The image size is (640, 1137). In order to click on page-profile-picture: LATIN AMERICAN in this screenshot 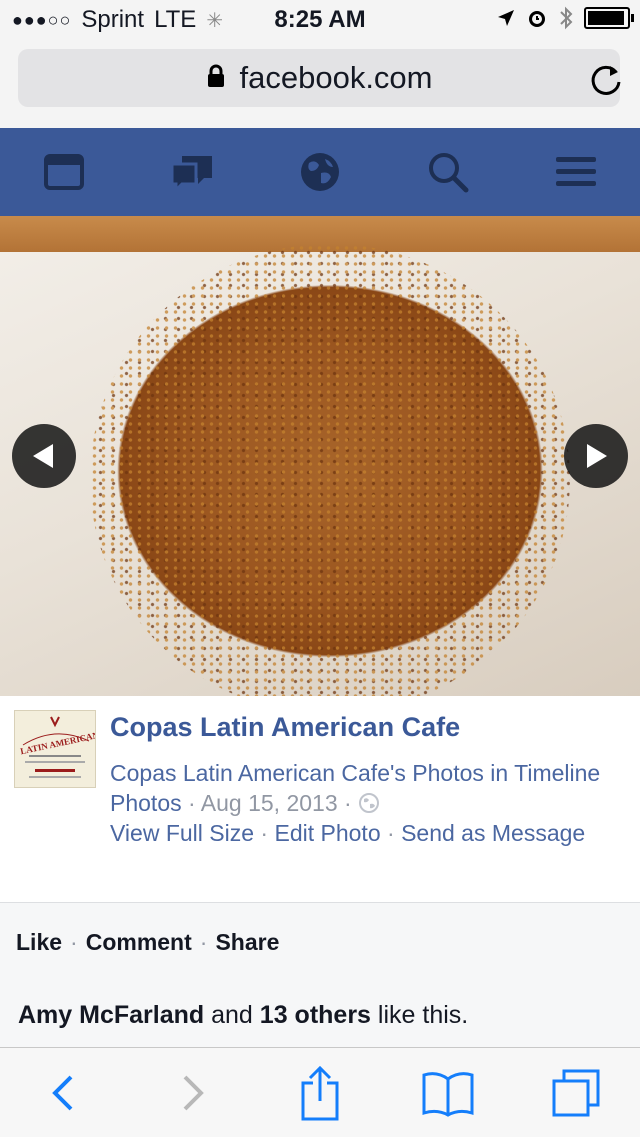, I will do `click(55, 749)`.